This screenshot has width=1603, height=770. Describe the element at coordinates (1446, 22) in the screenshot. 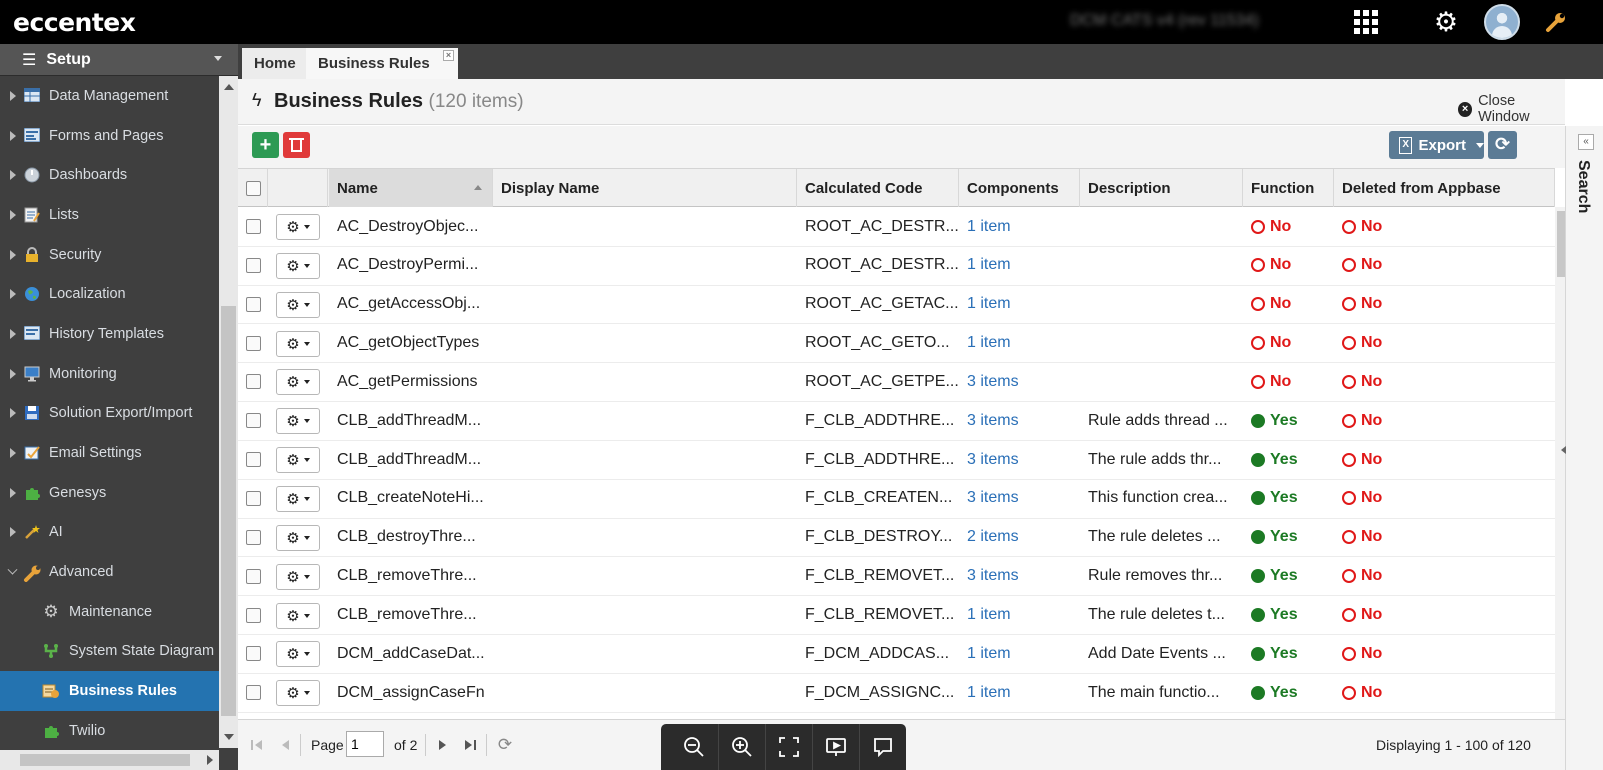

I see `gear-icon: ⚙` at that location.